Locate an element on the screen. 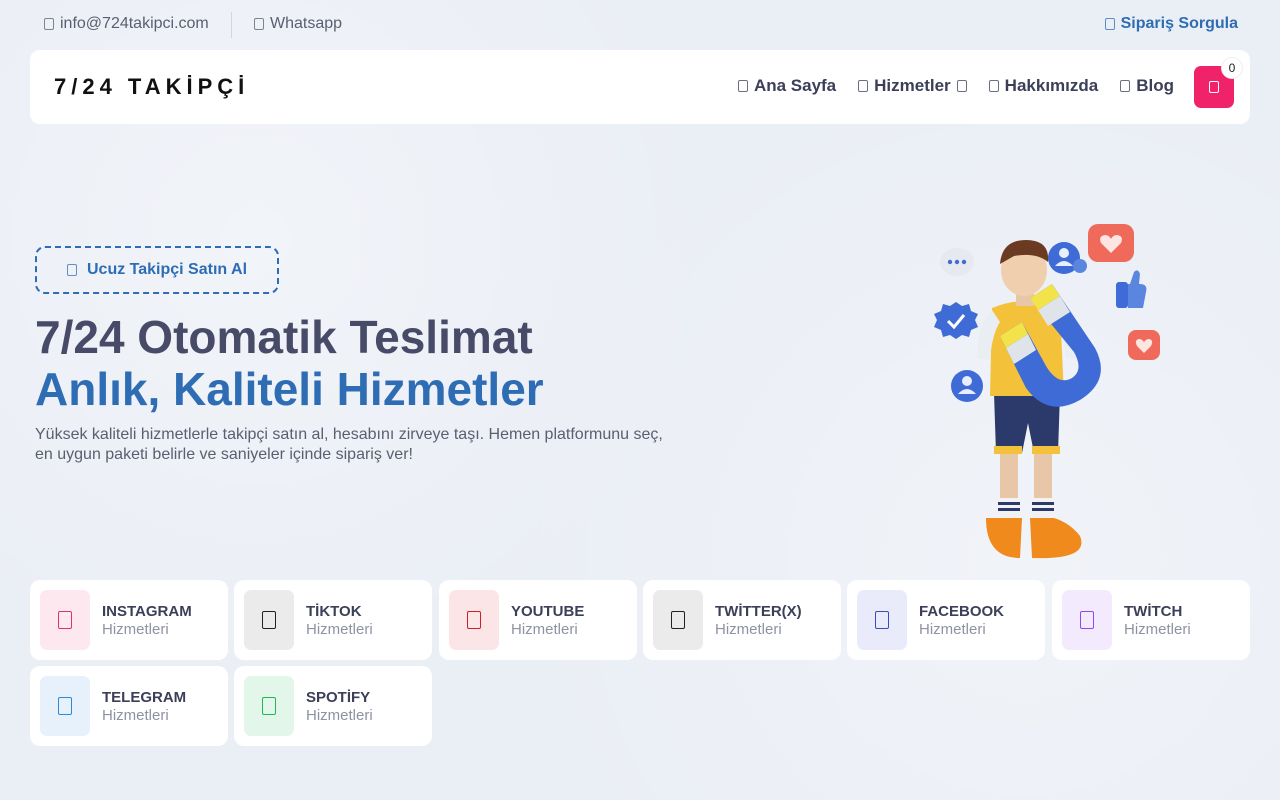 Image resolution: width=1280 pixels, height=800 pixels. email-text: info@724takipci.com is located at coordinates (134, 23).